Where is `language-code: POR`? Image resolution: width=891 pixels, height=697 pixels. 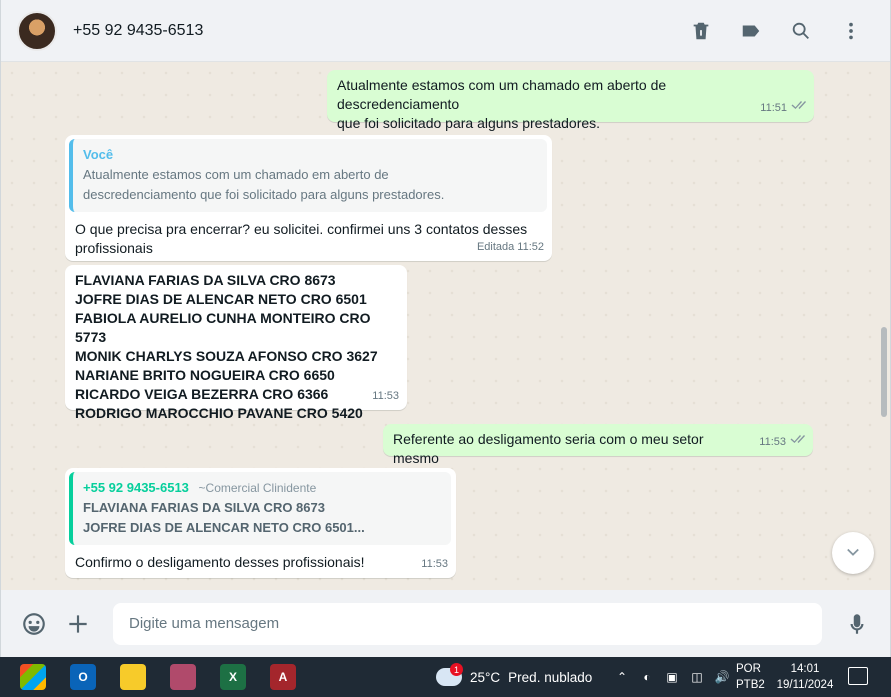
language-code: POR is located at coordinates (748, 669).